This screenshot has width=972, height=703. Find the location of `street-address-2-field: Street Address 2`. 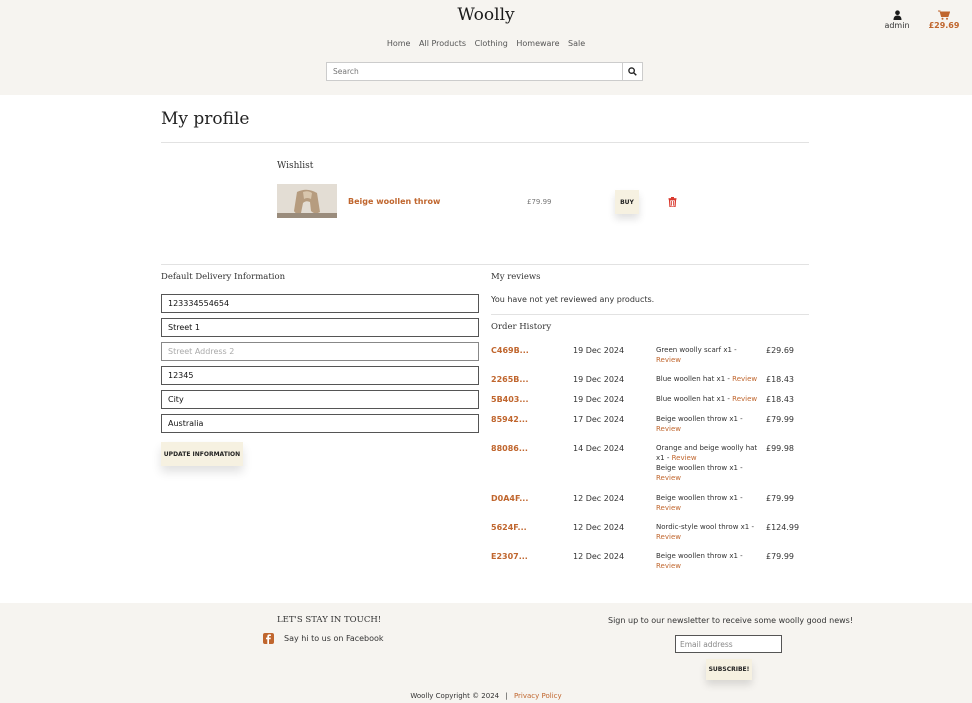

street-address-2-field: Street Address 2 is located at coordinates (320, 351).